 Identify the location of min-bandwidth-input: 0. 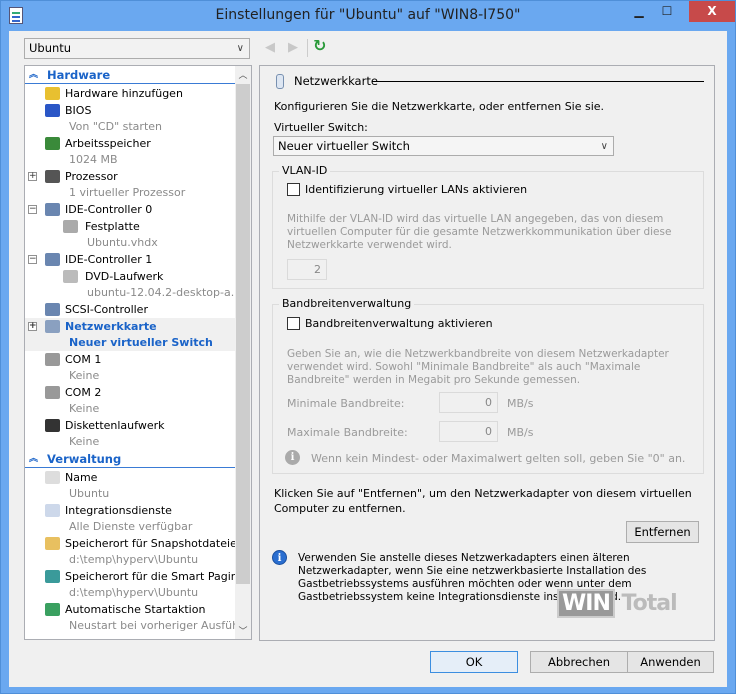
(468, 402).